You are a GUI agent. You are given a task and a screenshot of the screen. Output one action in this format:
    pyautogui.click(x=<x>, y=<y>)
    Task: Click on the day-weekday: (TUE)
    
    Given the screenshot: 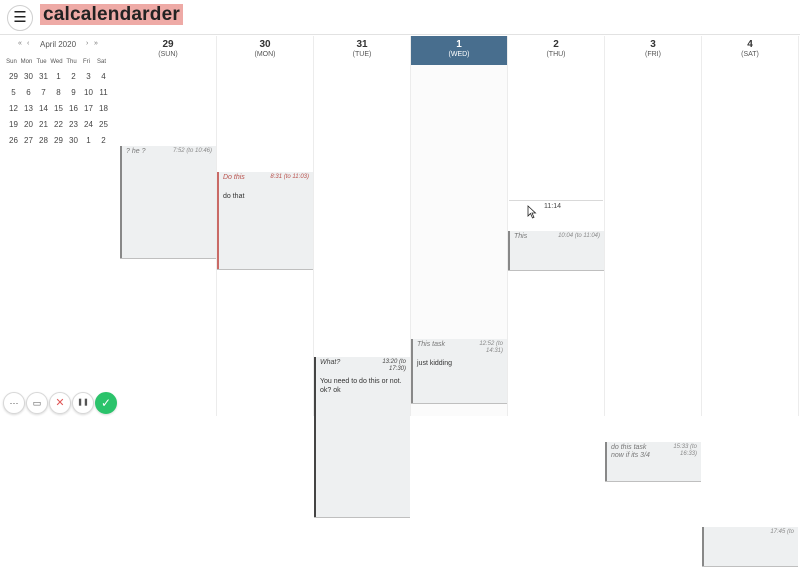 What is the action you would take?
    pyautogui.click(x=362, y=54)
    